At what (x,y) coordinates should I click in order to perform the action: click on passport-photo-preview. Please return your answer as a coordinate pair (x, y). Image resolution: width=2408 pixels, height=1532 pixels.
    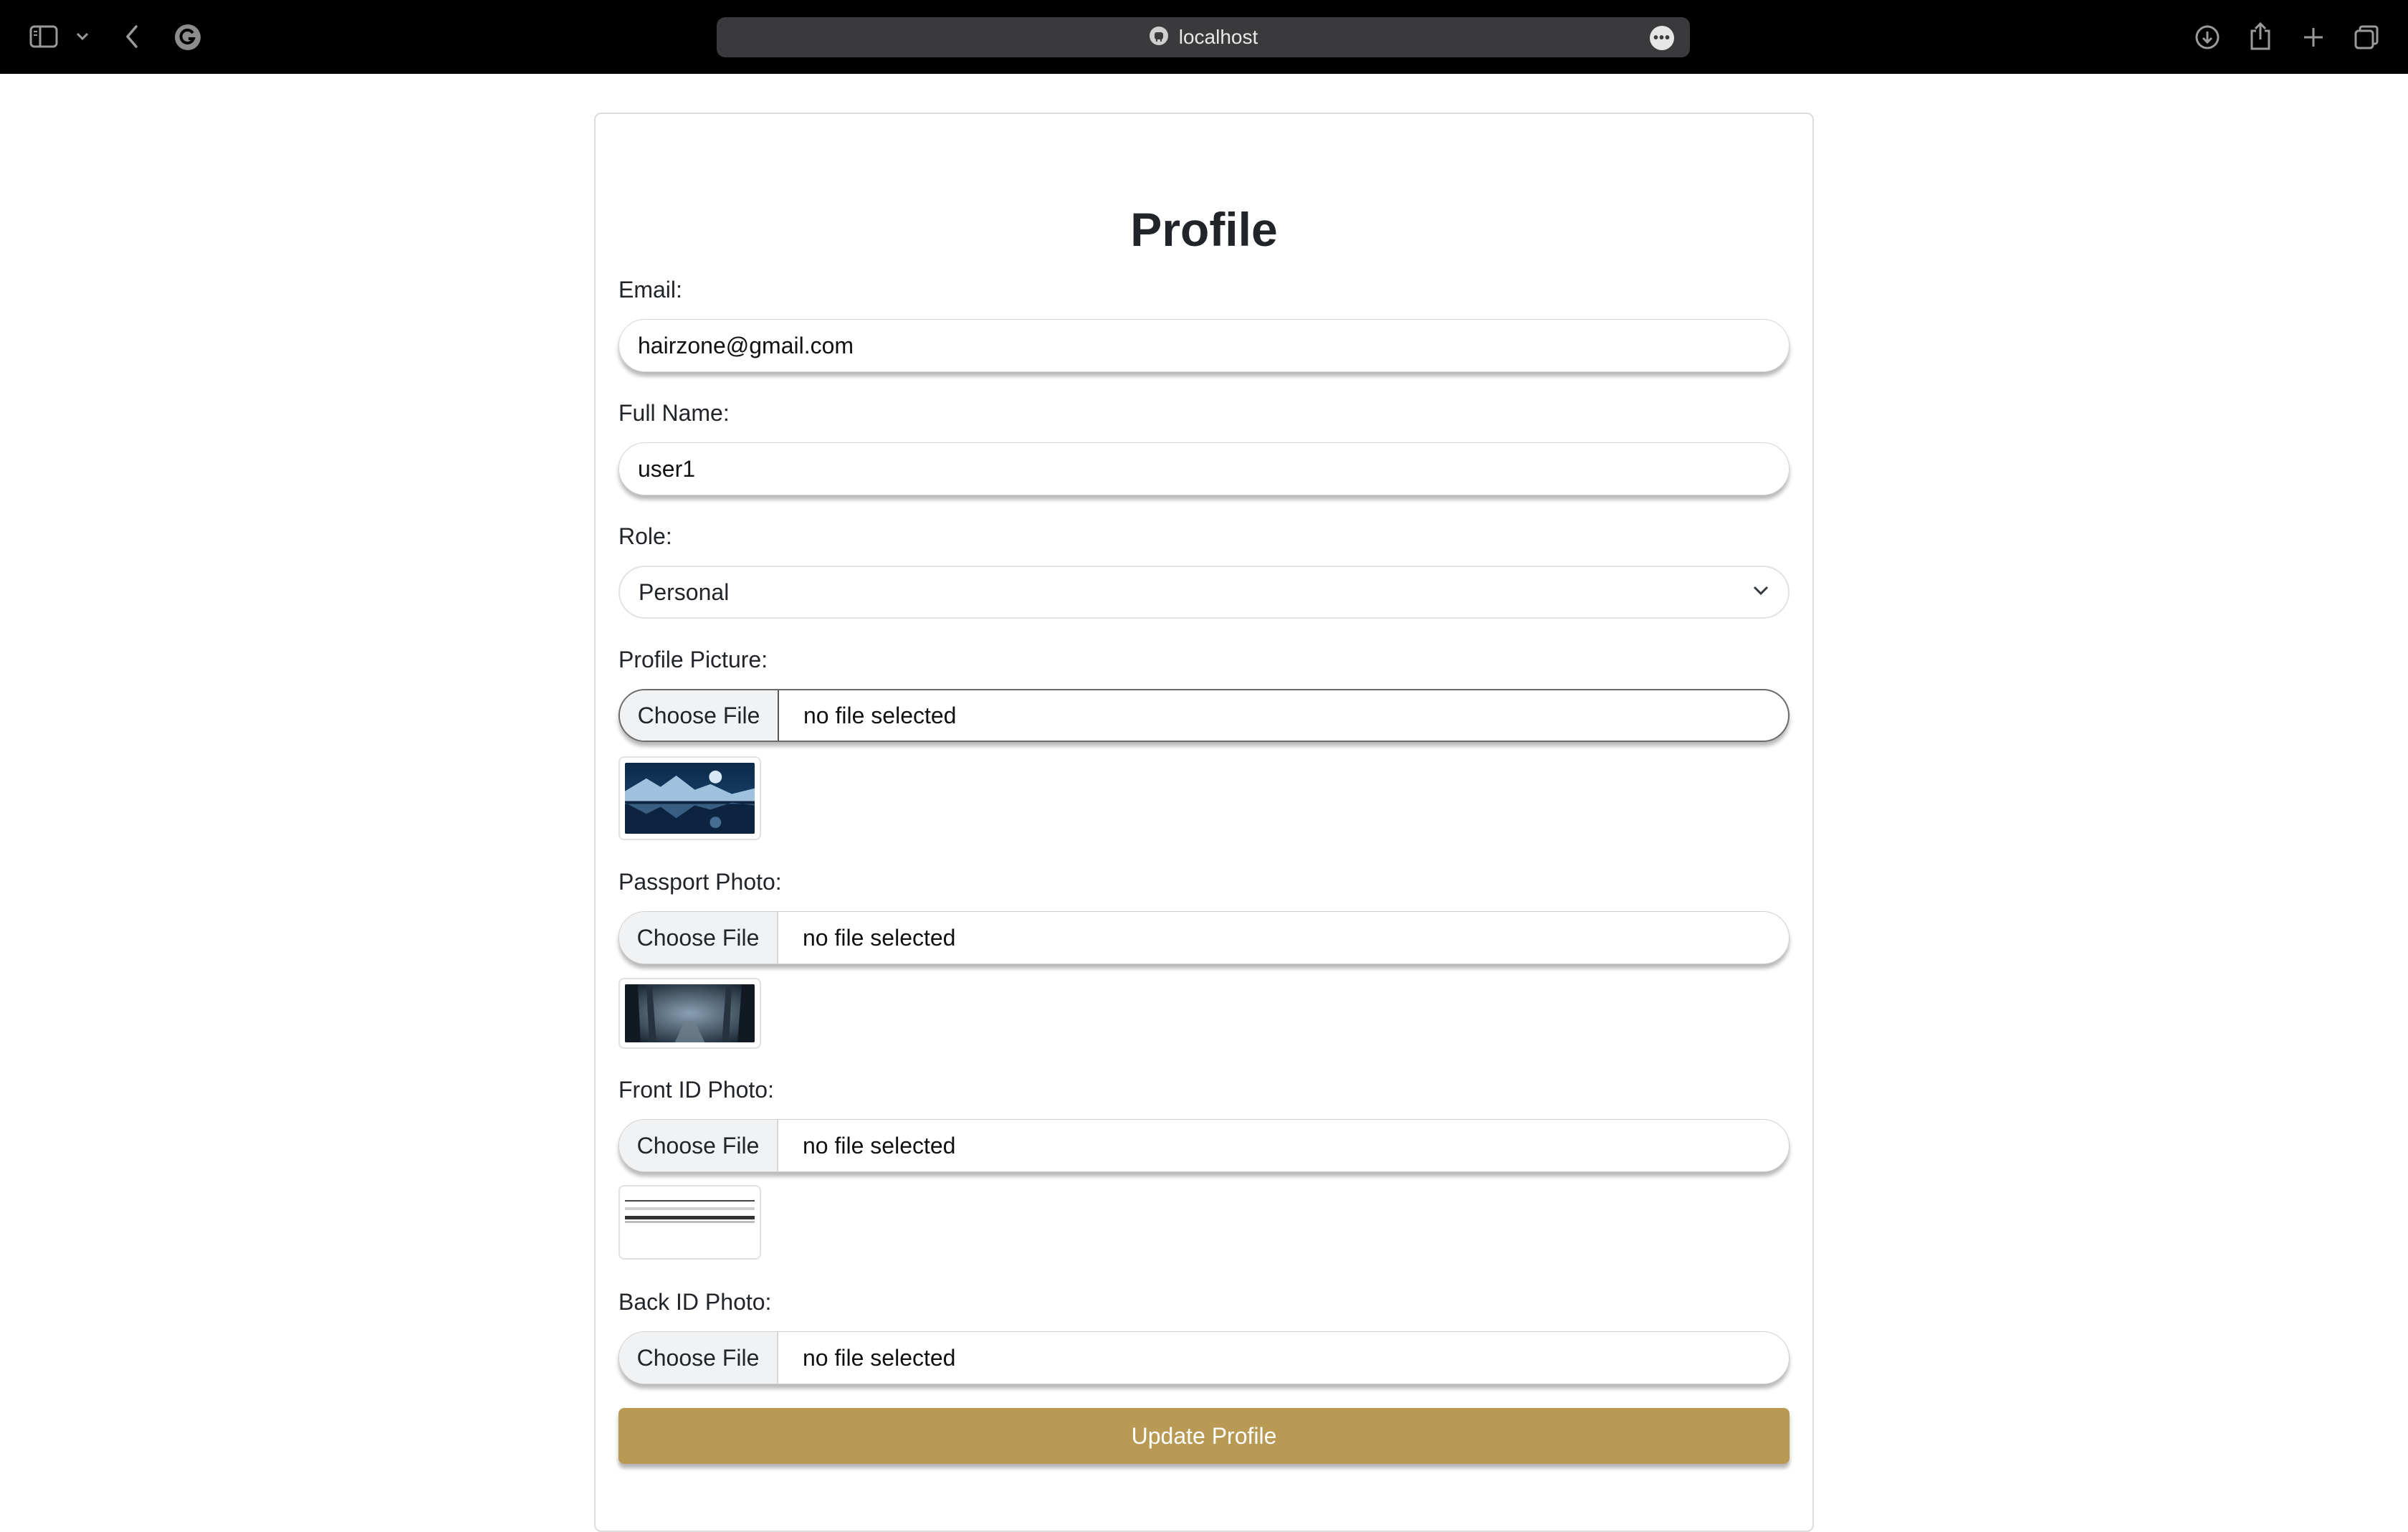
    Looking at the image, I should click on (689, 1013).